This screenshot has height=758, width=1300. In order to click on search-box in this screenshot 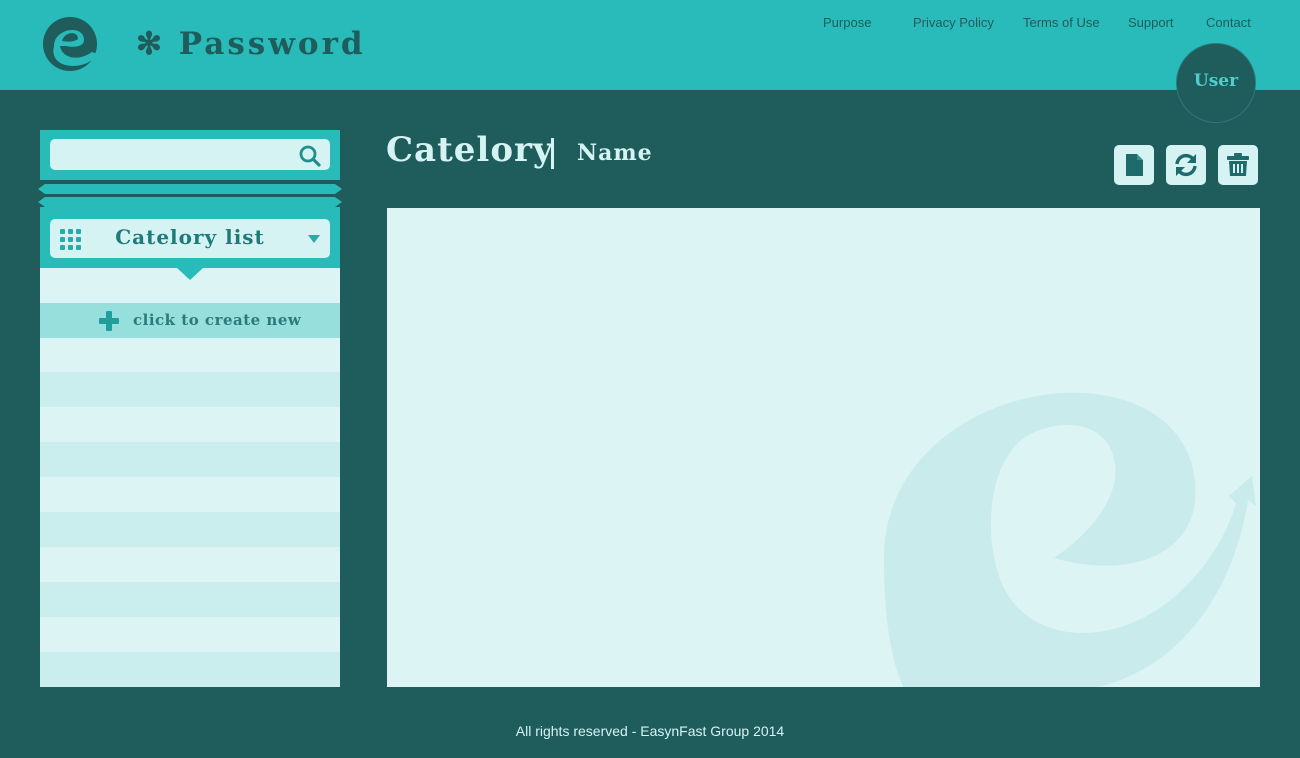, I will do `click(190, 155)`.